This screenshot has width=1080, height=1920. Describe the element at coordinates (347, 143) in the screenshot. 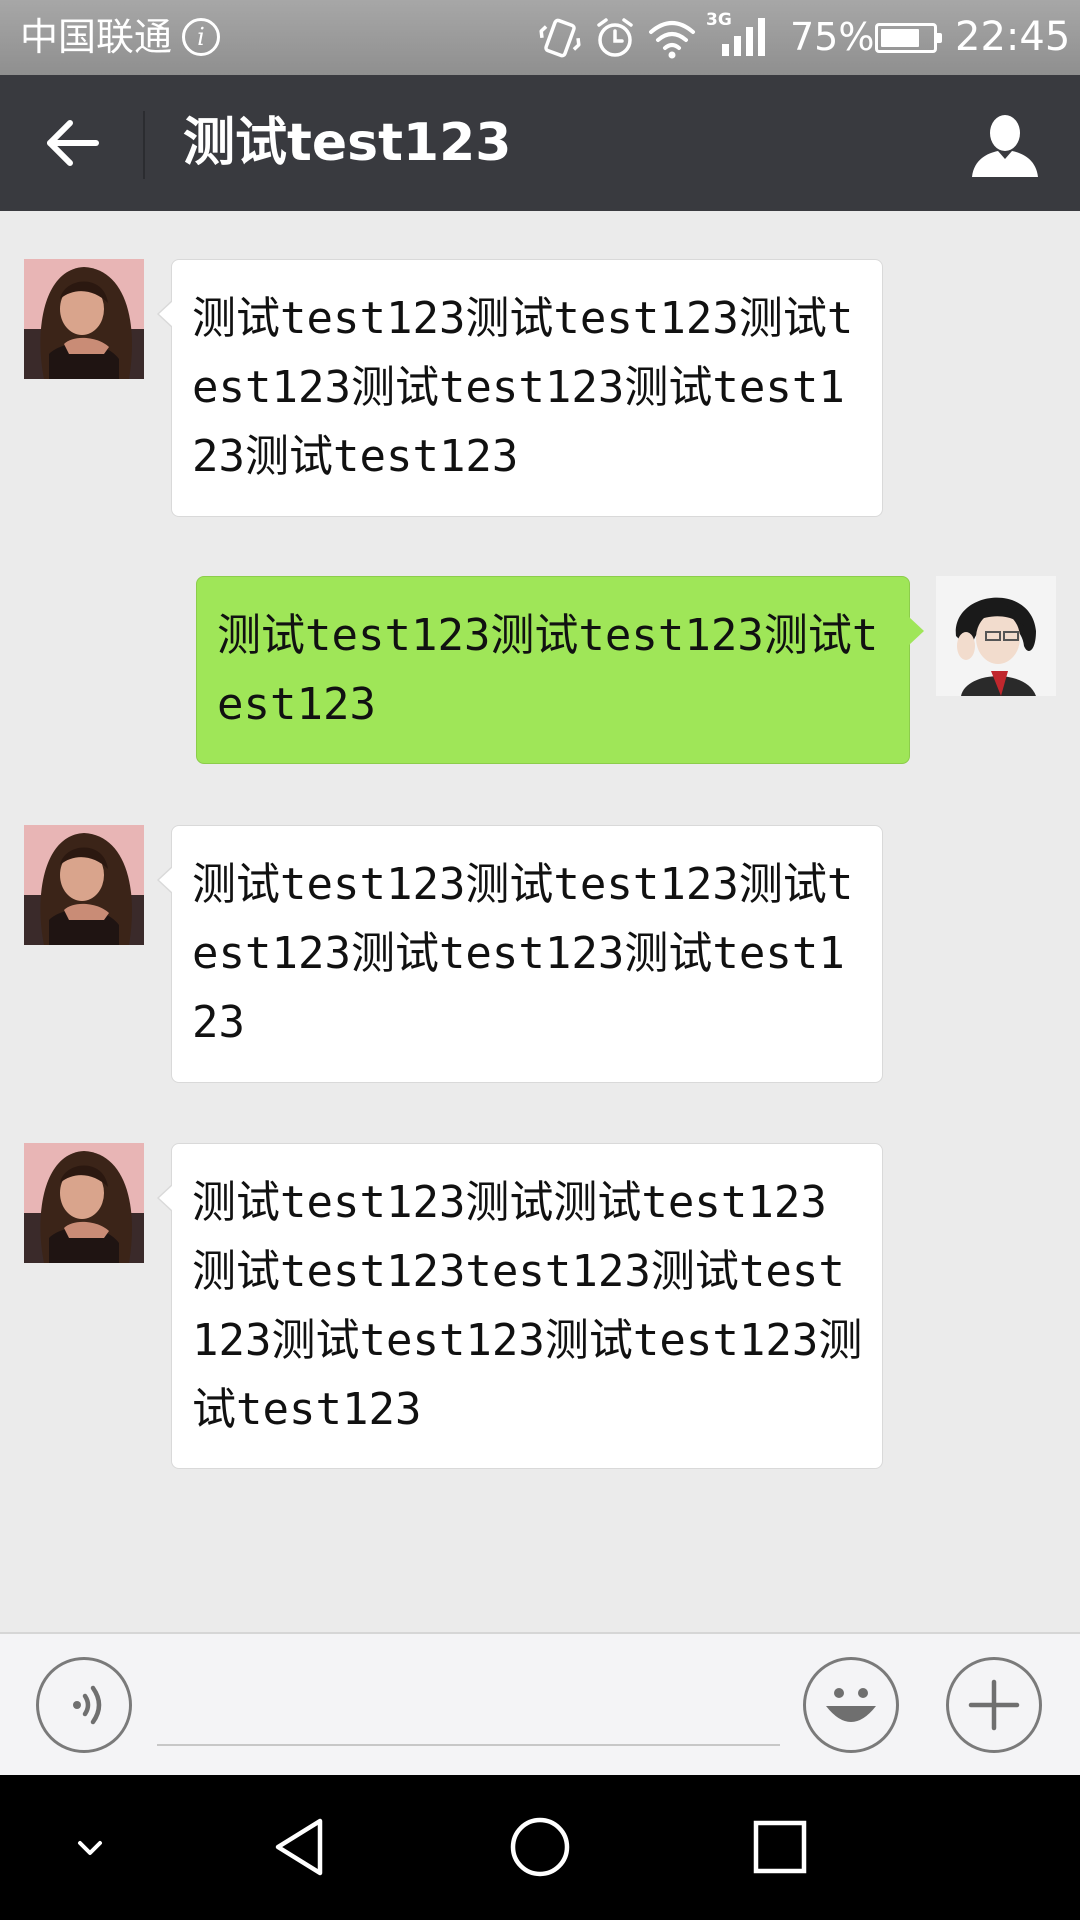

I see `chat-title: 测试test123` at that location.